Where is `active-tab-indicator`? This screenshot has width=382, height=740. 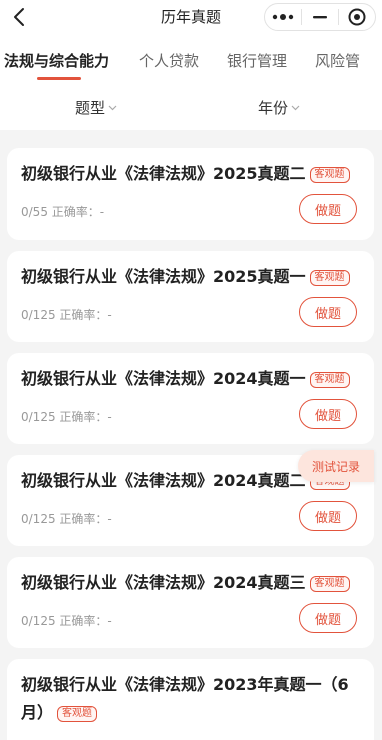 active-tab-indicator is located at coordinates (59, 78).